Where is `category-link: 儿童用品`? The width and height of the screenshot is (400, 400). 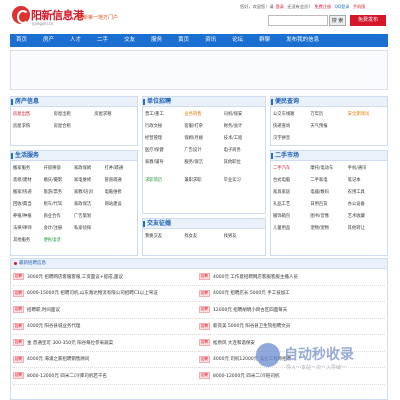 category-link: 儿童用品 is located at coordinates (291, 228).